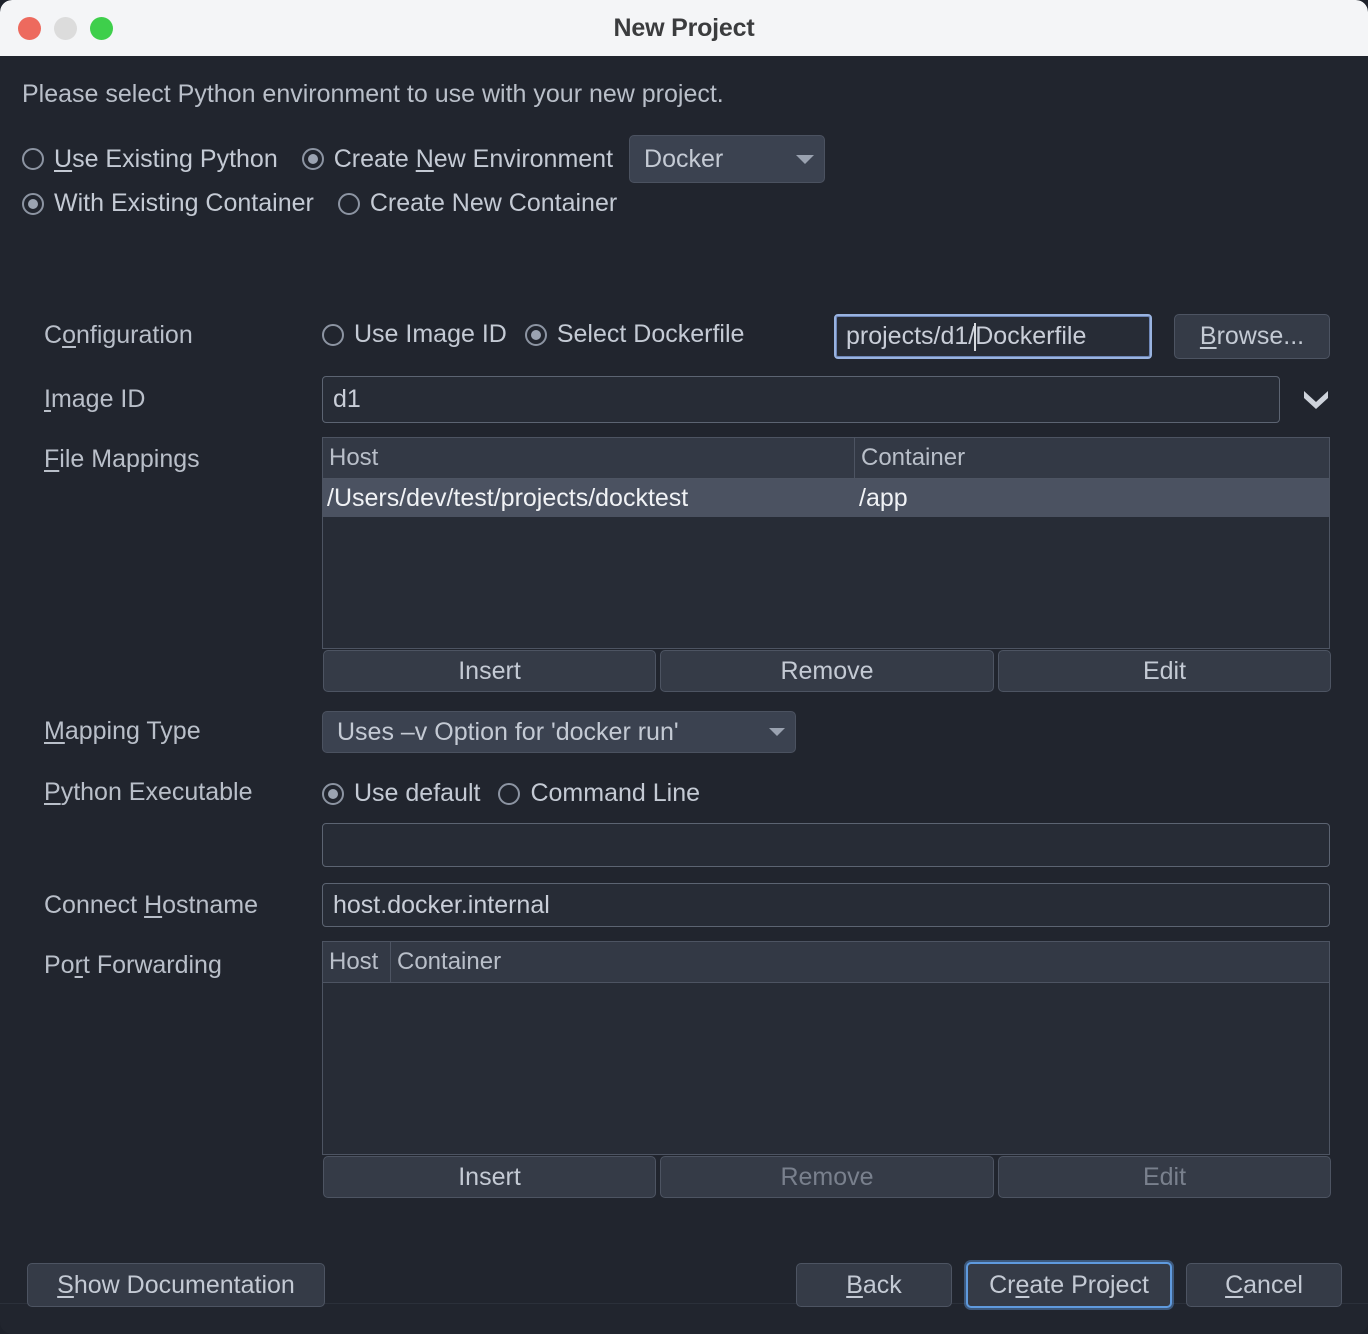  Describe the element at coordinates (684, 158) in the screenshot. I see `environment-type-value: Docker` at that location.